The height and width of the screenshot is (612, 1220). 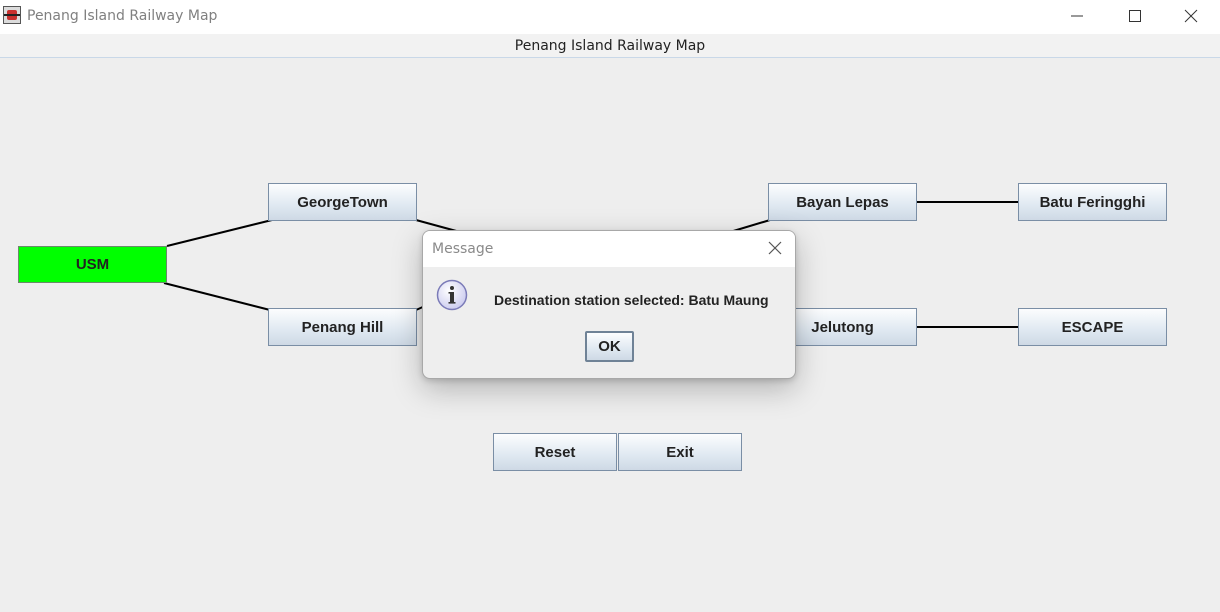 I want to click on info-icon, so click(x=452, y=295).